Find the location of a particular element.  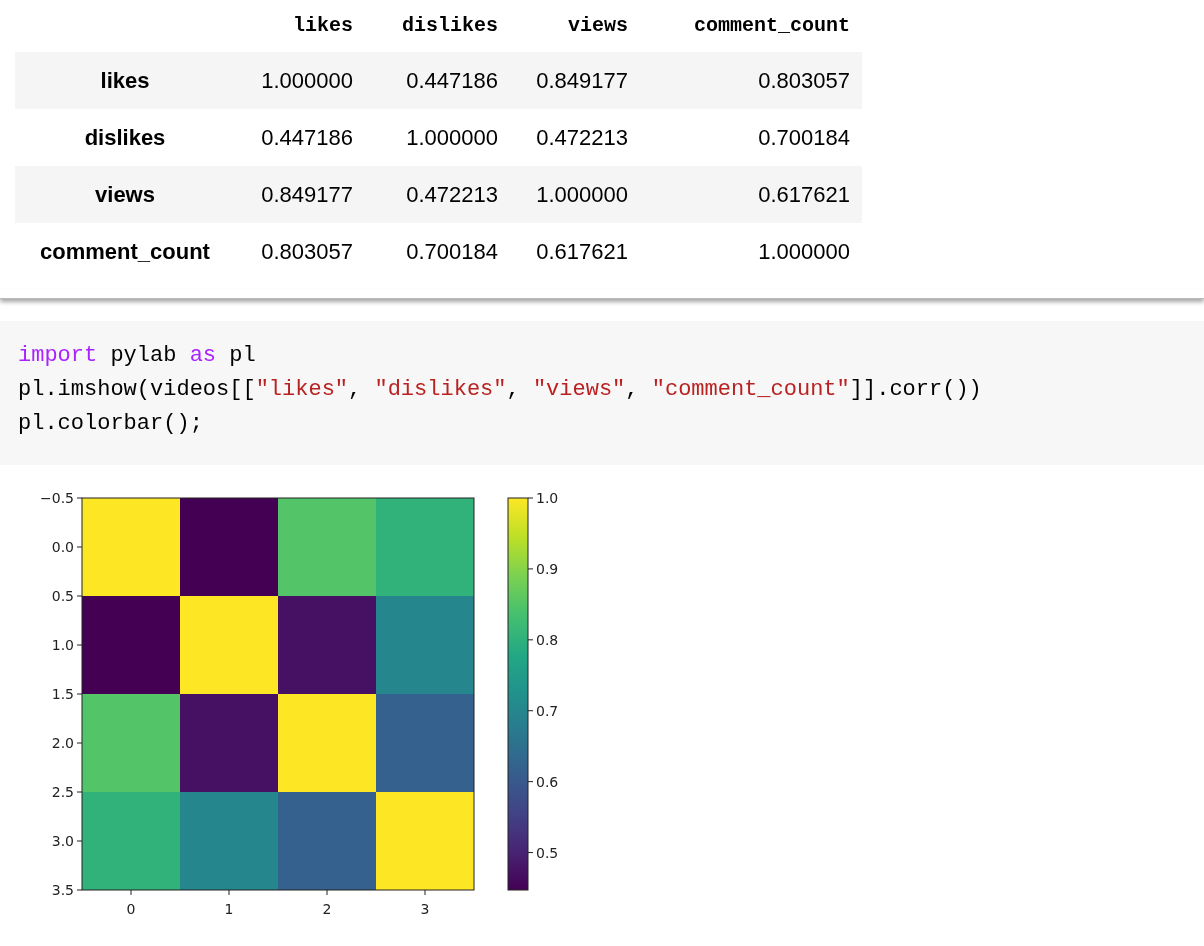

colorbar-tick: 0.6 is located at coordinates (543, 781).